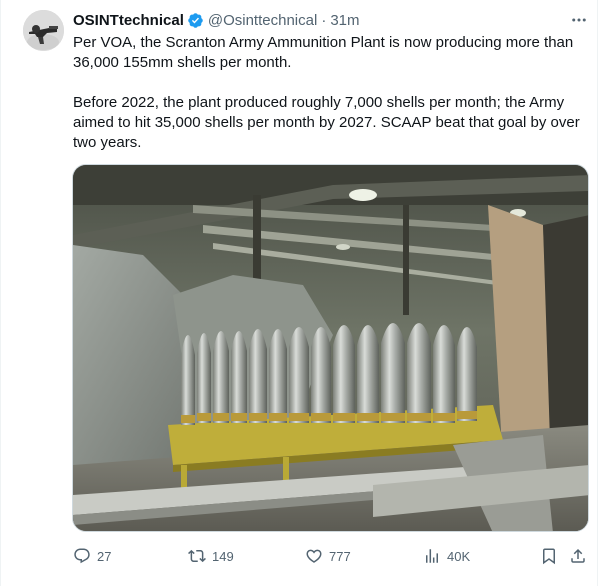 The width and height of the screenshot is (598, 586). What do you see at coordinates (82, 556) in the screenshot?
I see `reply-icon` at bounding box center [82, 556].